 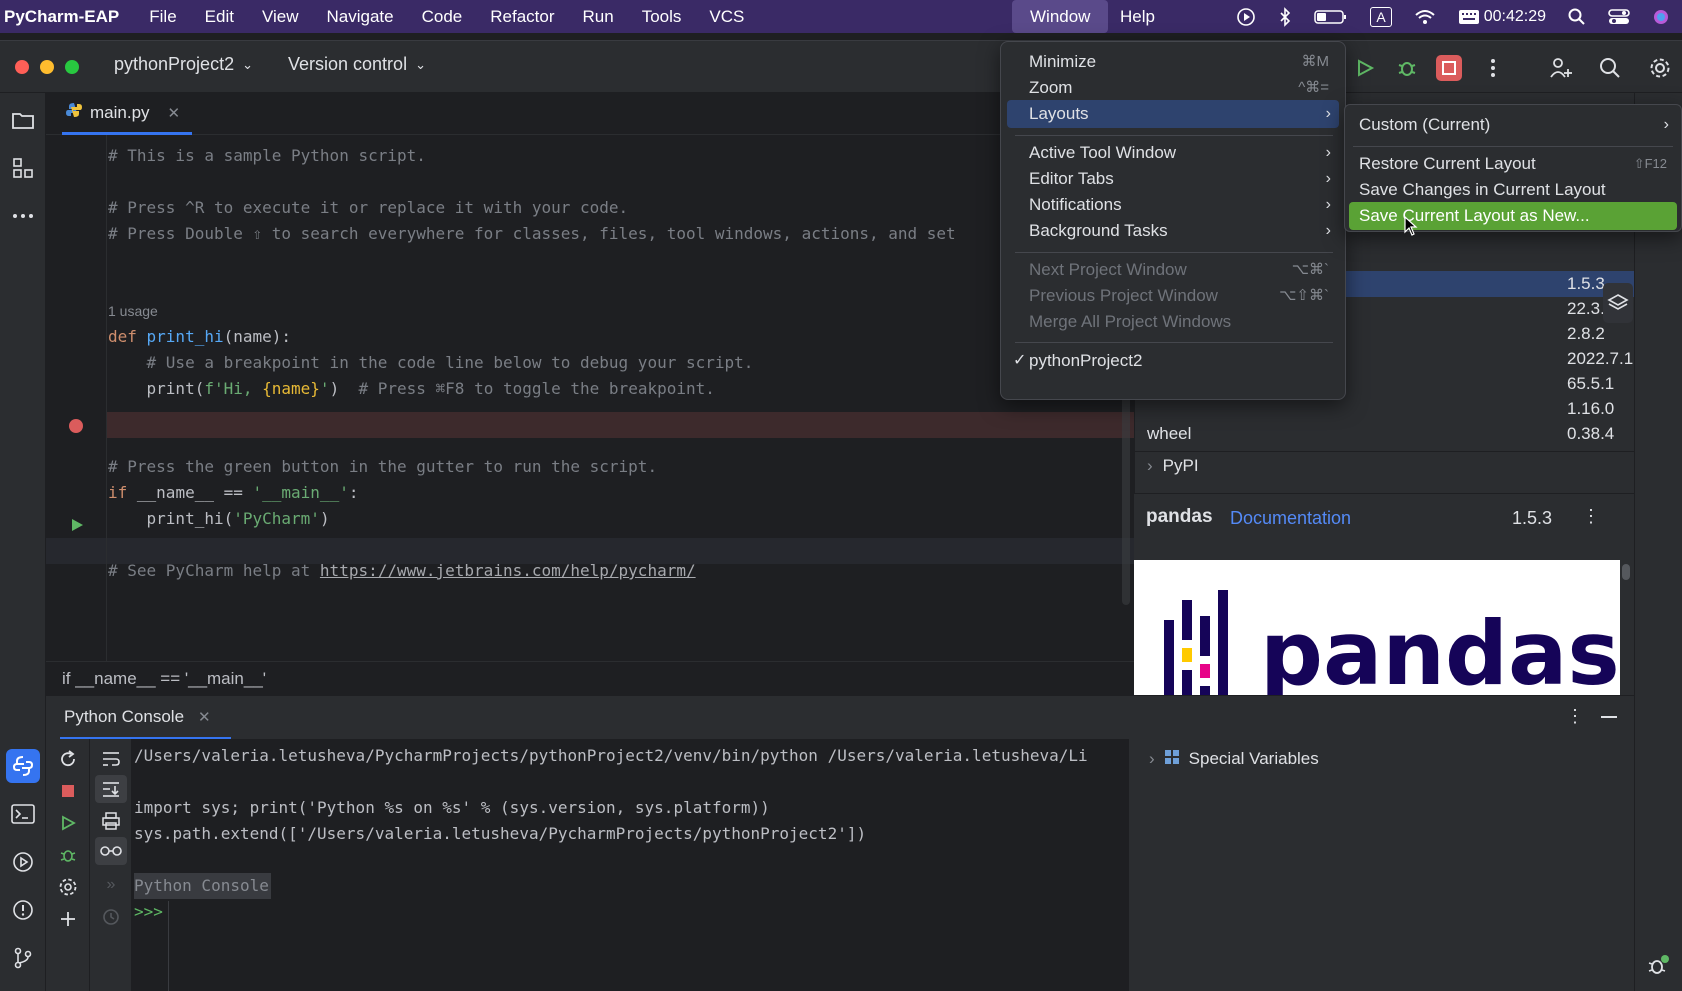 What do you see at coordinates (442, 16) in the screenshot?
I see `menu-code: Code` at bounding box center [442, 16].